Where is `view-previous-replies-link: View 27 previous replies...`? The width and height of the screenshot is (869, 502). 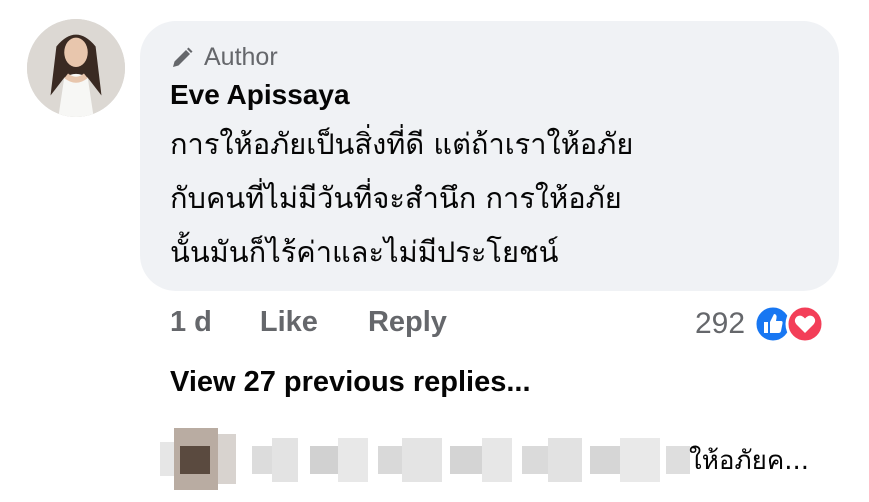 view-previous-replies-link: View 27 previous replies... is located at coordinates (350, 382).